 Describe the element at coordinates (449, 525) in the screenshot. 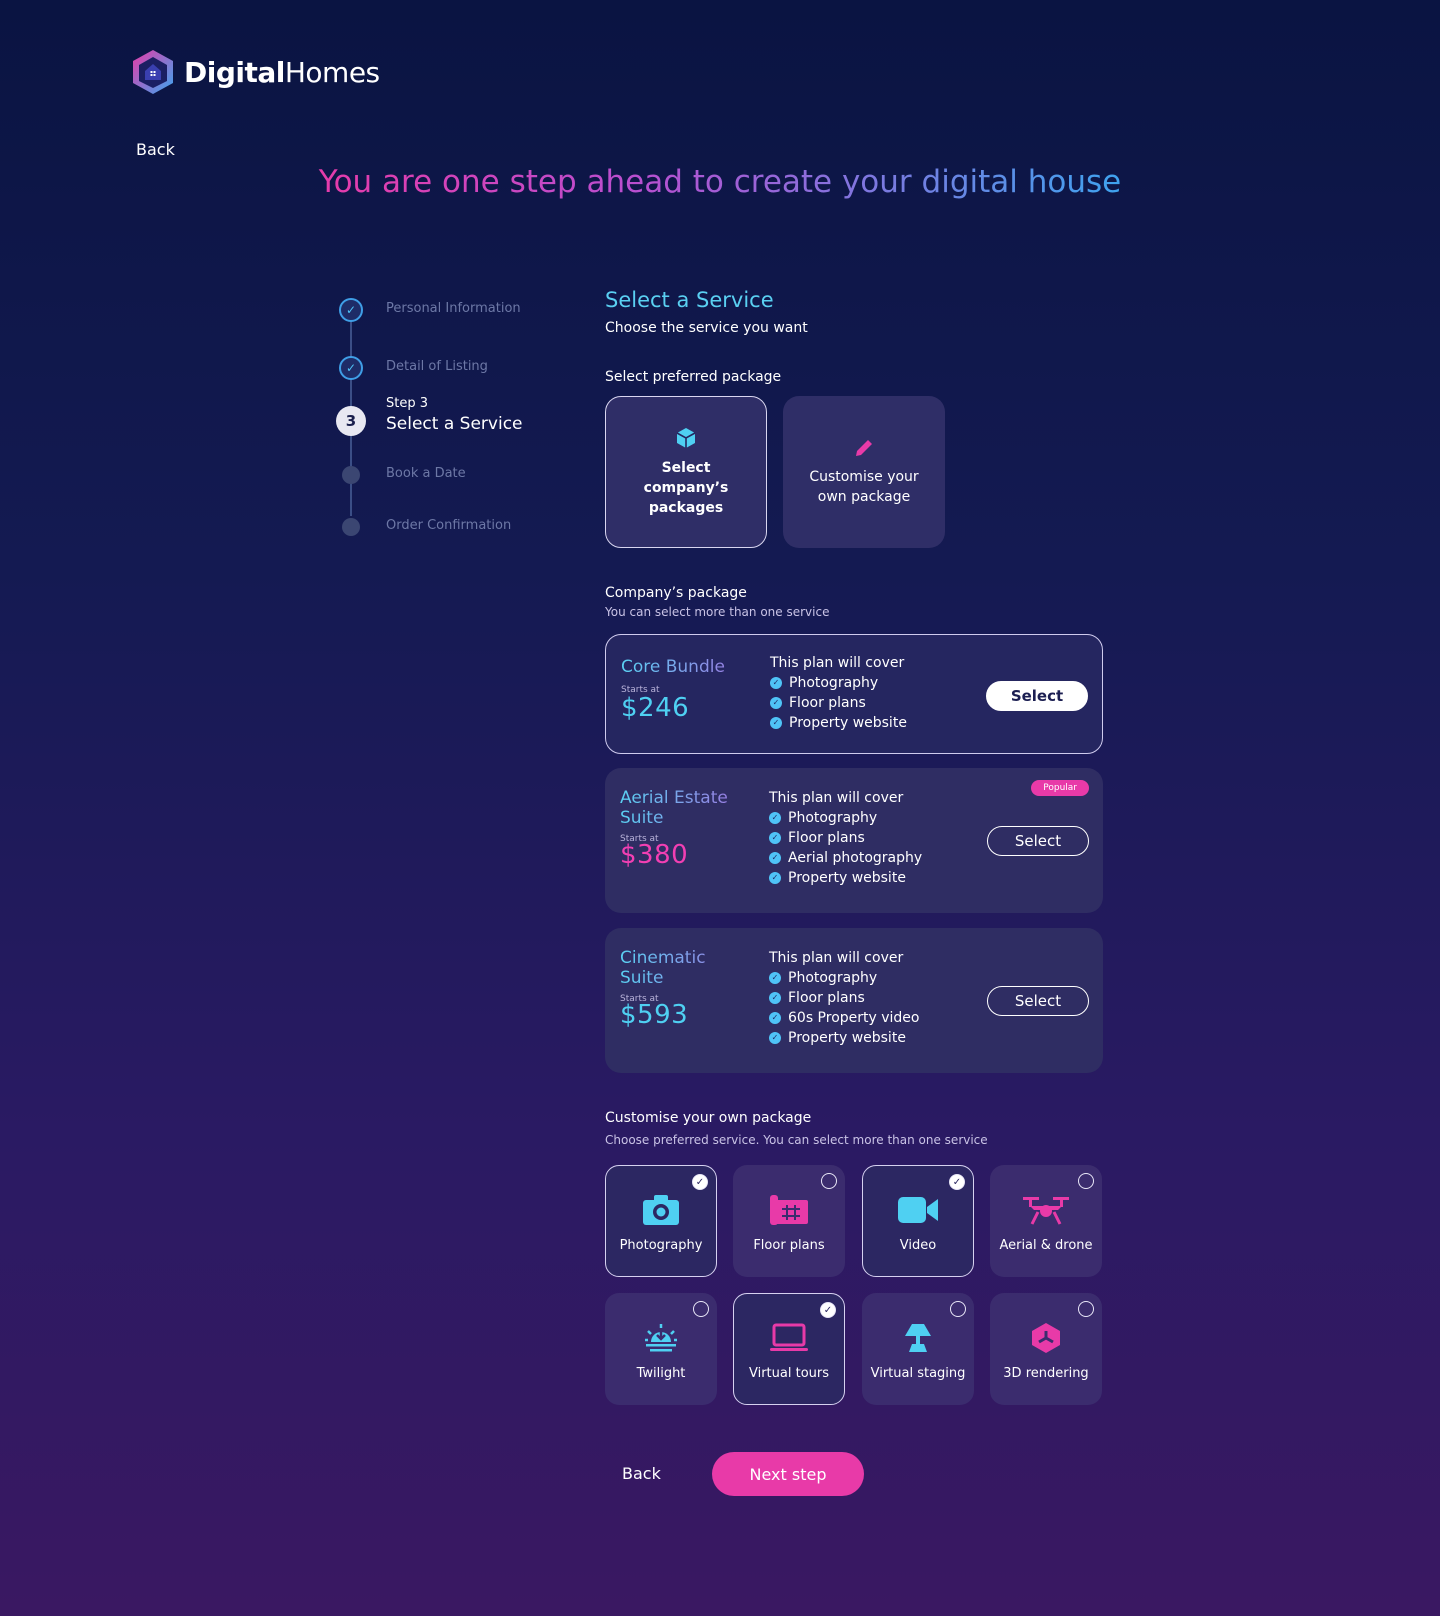

I see `step-label: Order Confirmation` at that location.